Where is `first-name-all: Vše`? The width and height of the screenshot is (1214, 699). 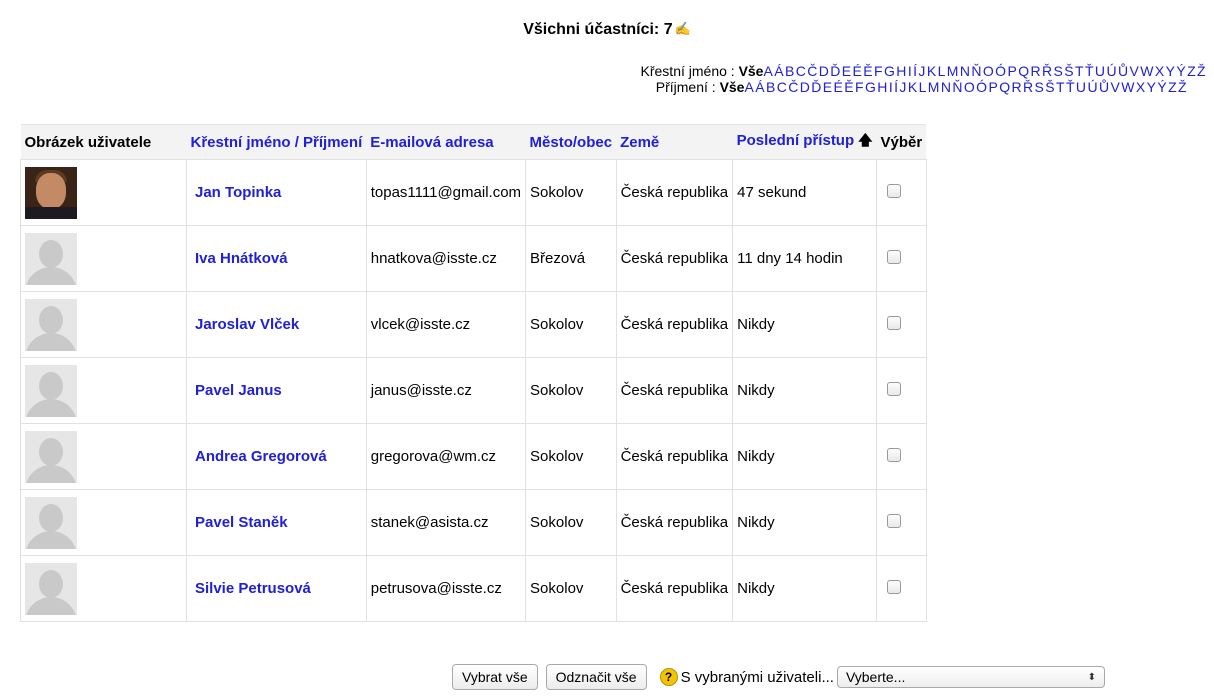 first-name-all: Vše is located at coordinates (751, 71).